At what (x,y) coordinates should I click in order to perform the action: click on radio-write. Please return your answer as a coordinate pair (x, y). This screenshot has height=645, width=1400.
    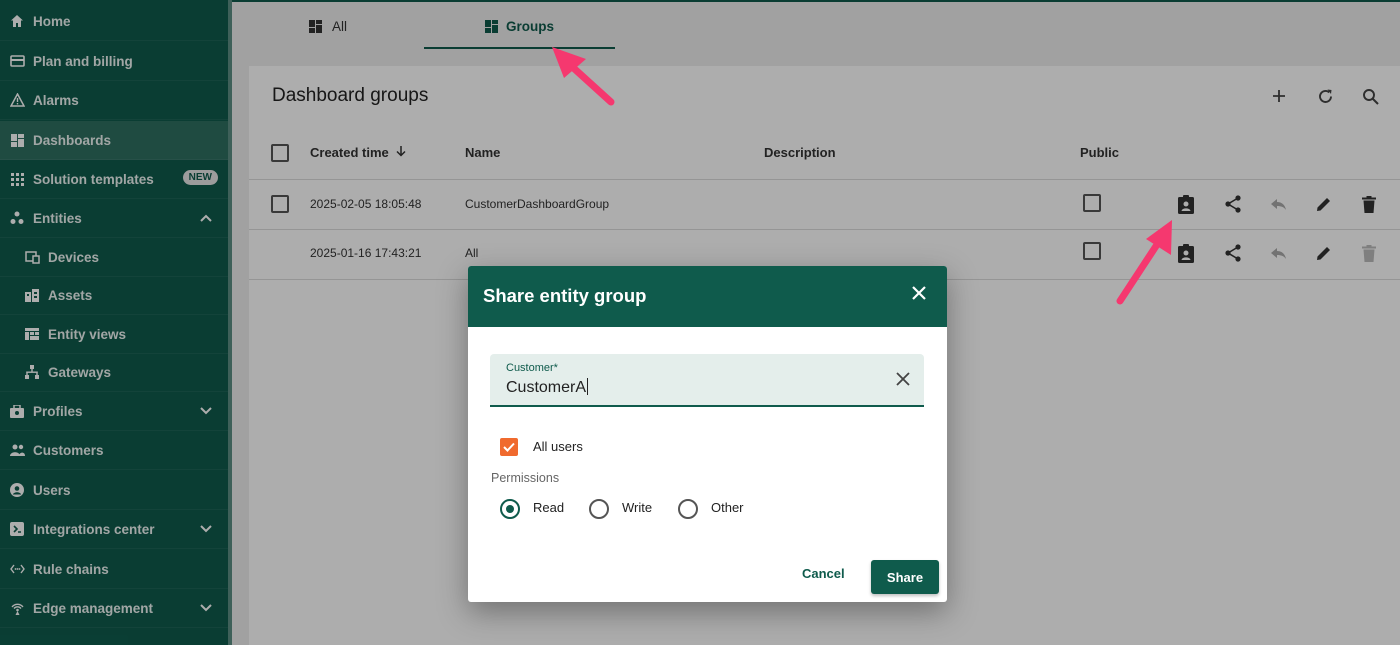
    Looking at the image, I should click on (599, 509).